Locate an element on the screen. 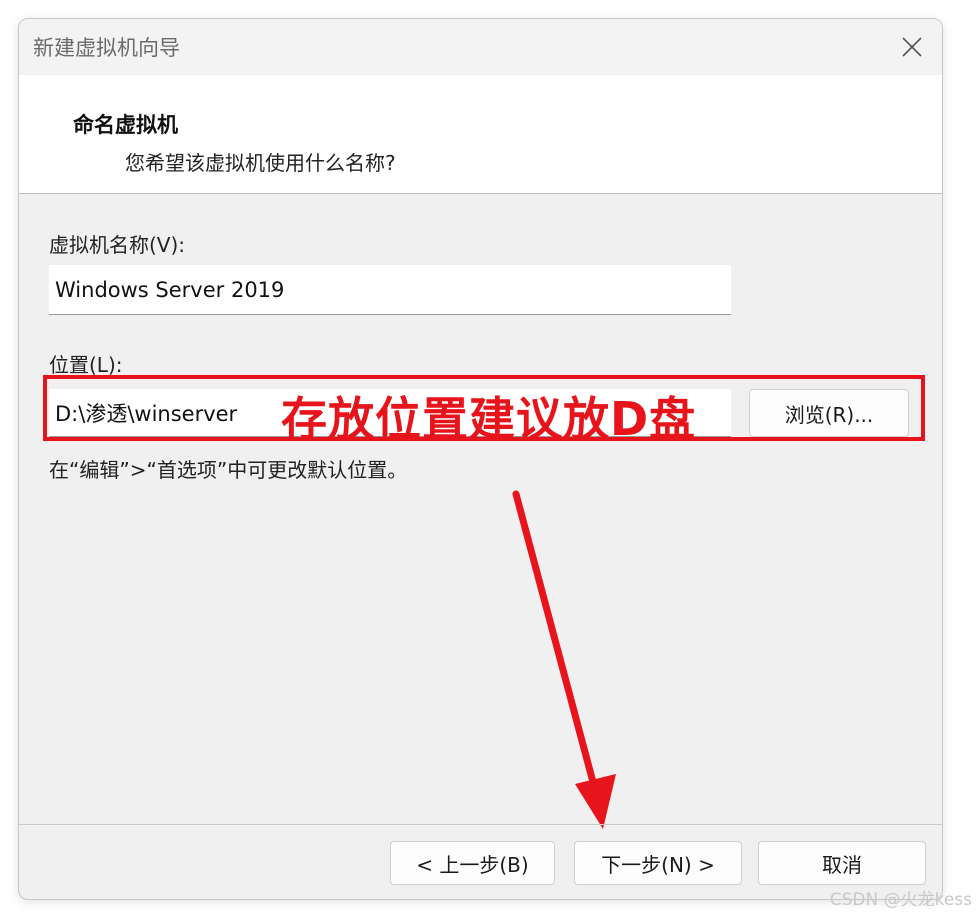  watermark: CSDN @火龙kess is located at coordinates (900, 900).